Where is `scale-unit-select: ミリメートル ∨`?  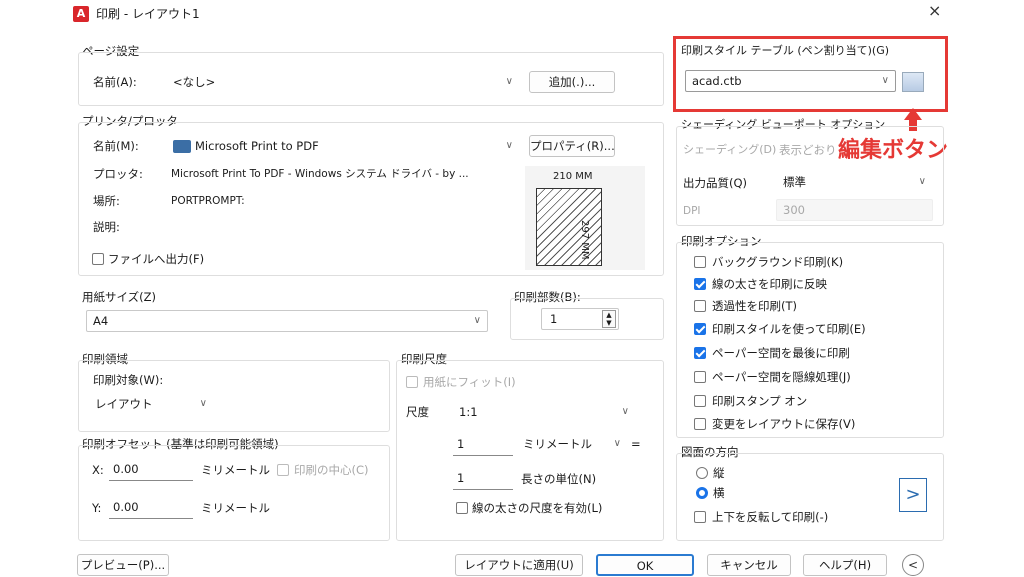
scale-unit-select: ミリメートル ∨ is located at coordinates (572, 444).